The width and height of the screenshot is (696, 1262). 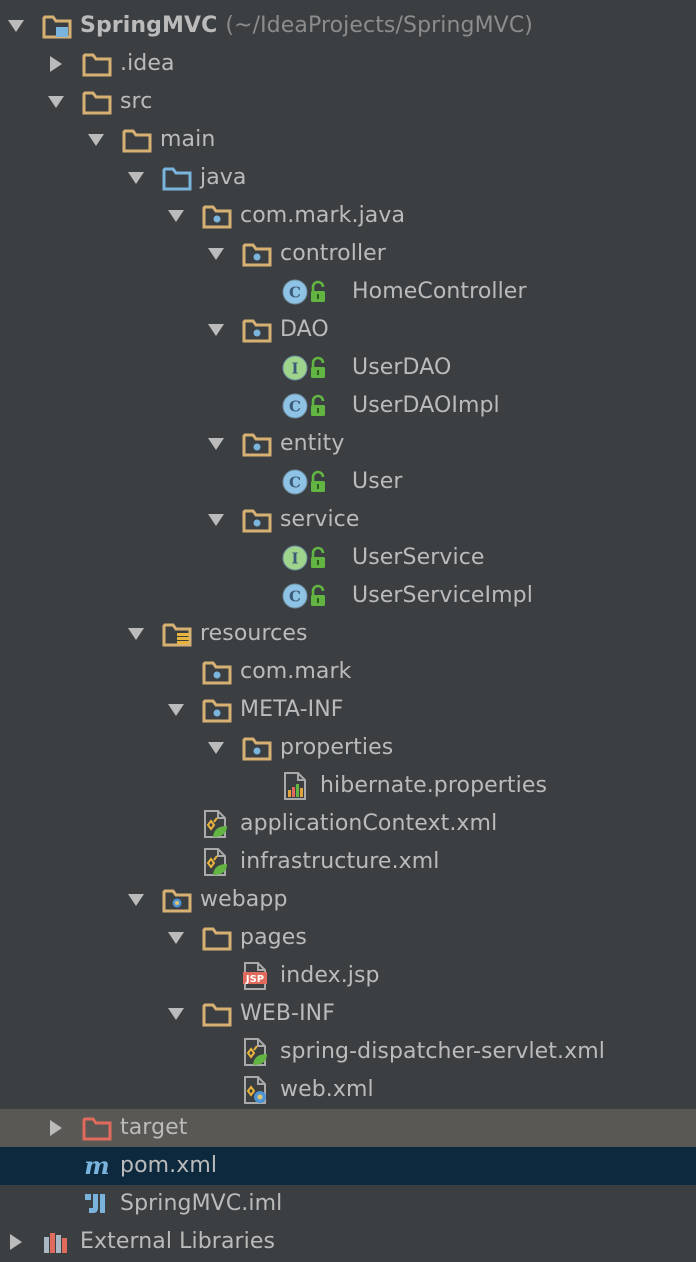 What do you see at coordinates (439, 291) in the screenshot?
I see `tree-label: HomeController` at bounding box center [439, 291].